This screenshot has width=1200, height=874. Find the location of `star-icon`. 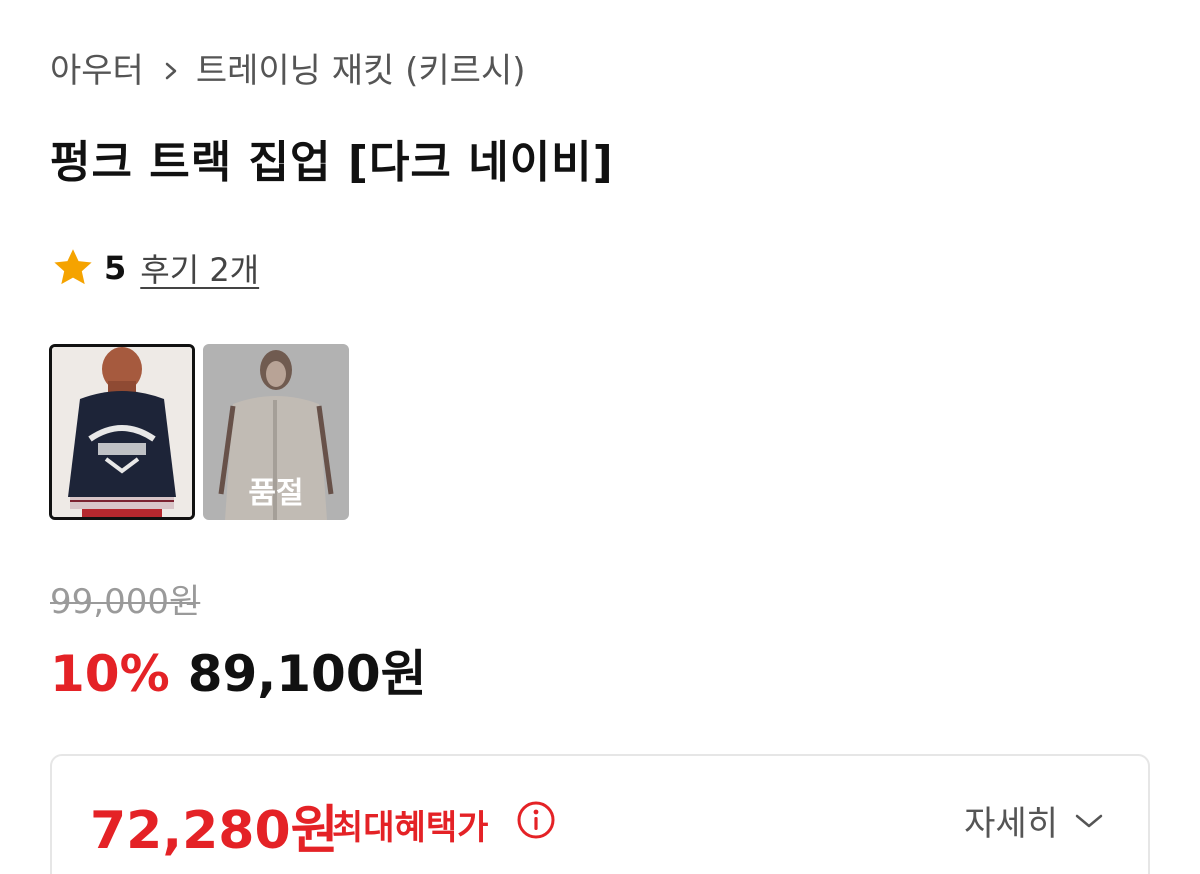

star-icon is located at coordinates (73, 267).